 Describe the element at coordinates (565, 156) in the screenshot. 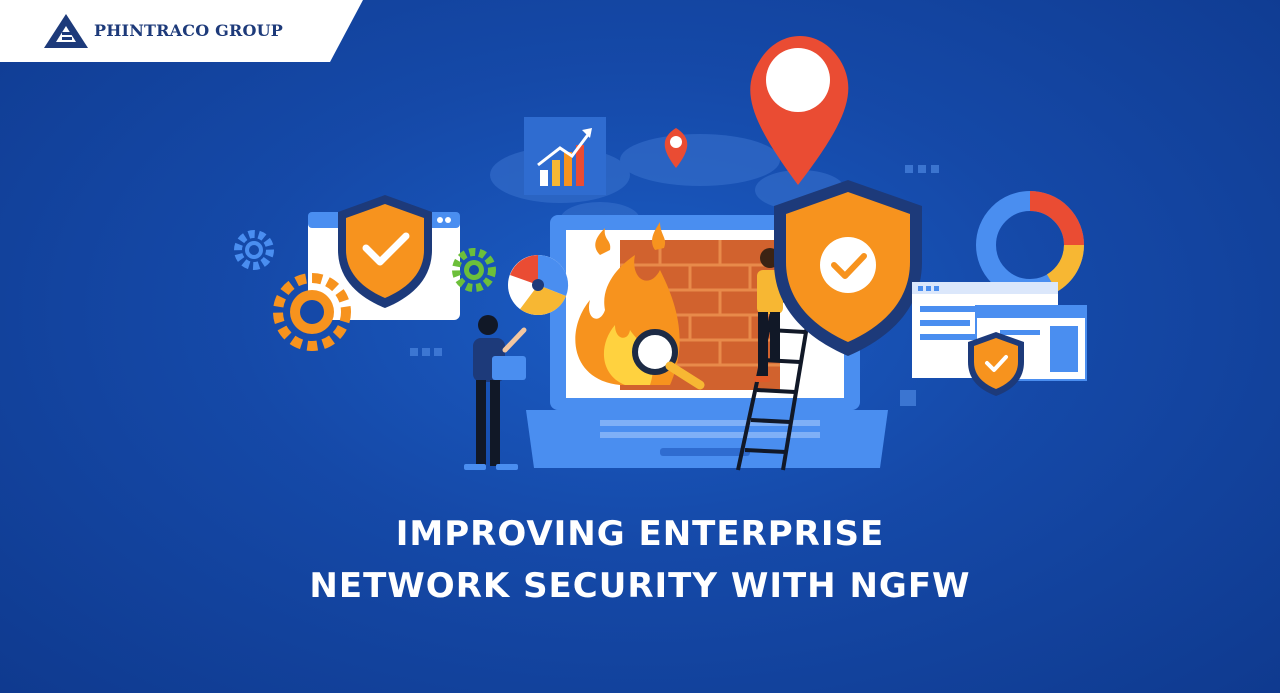

I see `bar-chart-icon` at that location.